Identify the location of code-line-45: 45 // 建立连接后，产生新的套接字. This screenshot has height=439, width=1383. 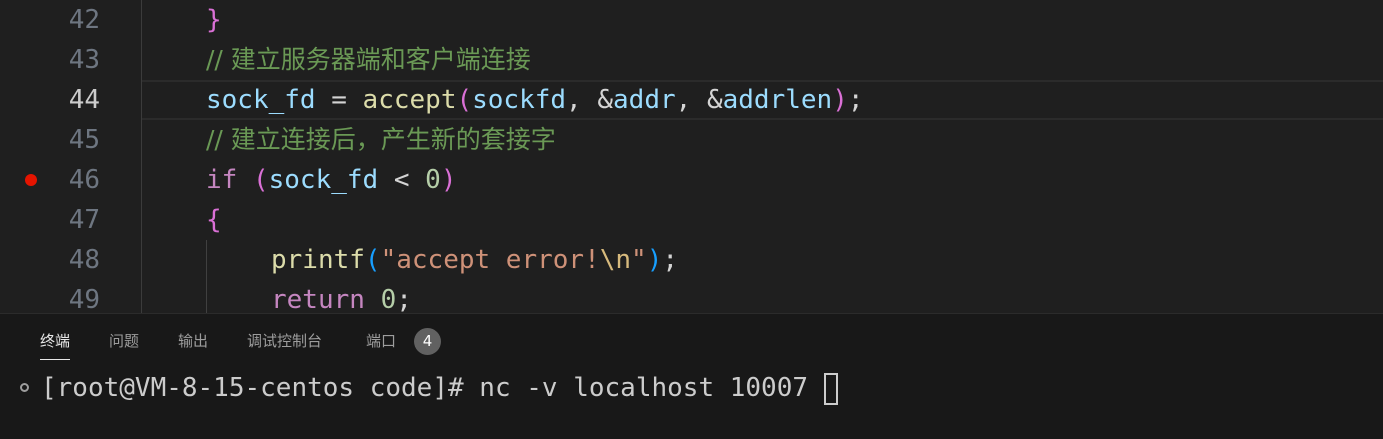
(691, 140).